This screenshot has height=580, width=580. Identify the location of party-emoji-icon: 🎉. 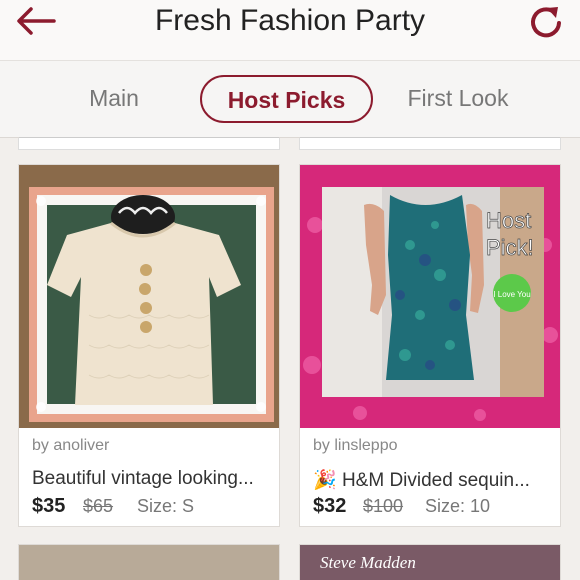
(325, 480).